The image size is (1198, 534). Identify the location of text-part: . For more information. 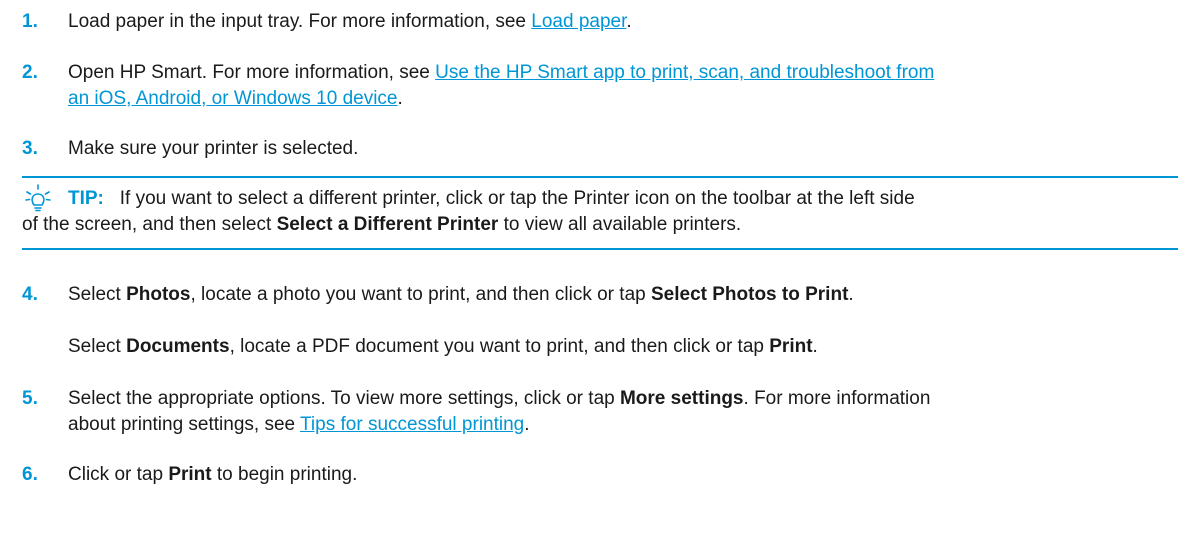
(837, 398).